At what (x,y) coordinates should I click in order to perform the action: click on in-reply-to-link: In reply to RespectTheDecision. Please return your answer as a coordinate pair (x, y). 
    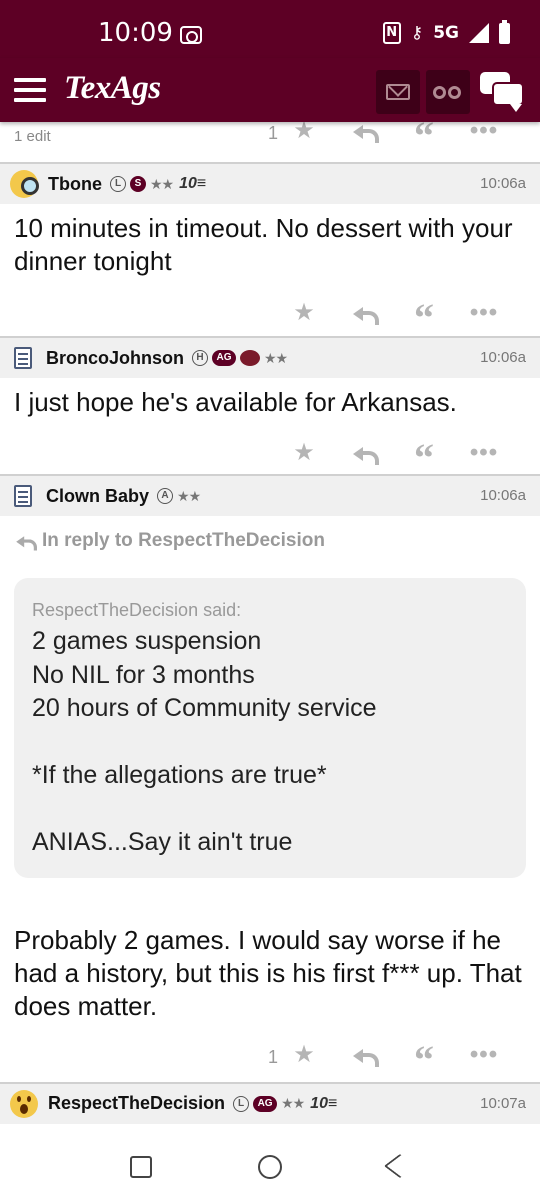
    Looking at the image, I should click on (270, 534).